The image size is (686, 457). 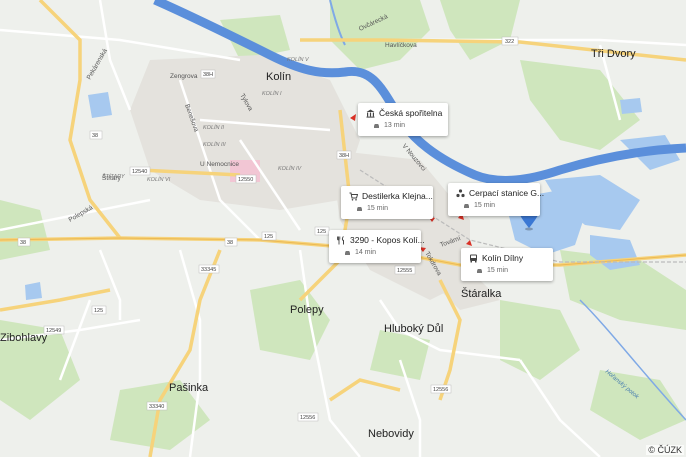 What do you see at coordinates (290, 168) in the screenshot?
I see `district-label: KOLÍN IV` at bounding box center [290, 168].